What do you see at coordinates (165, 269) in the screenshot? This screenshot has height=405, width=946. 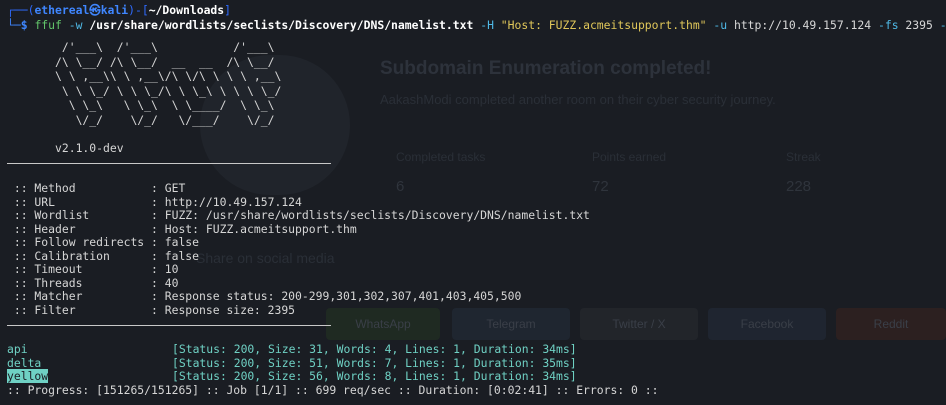 I see `config-value: : 10` at bounding box center [165, 269].